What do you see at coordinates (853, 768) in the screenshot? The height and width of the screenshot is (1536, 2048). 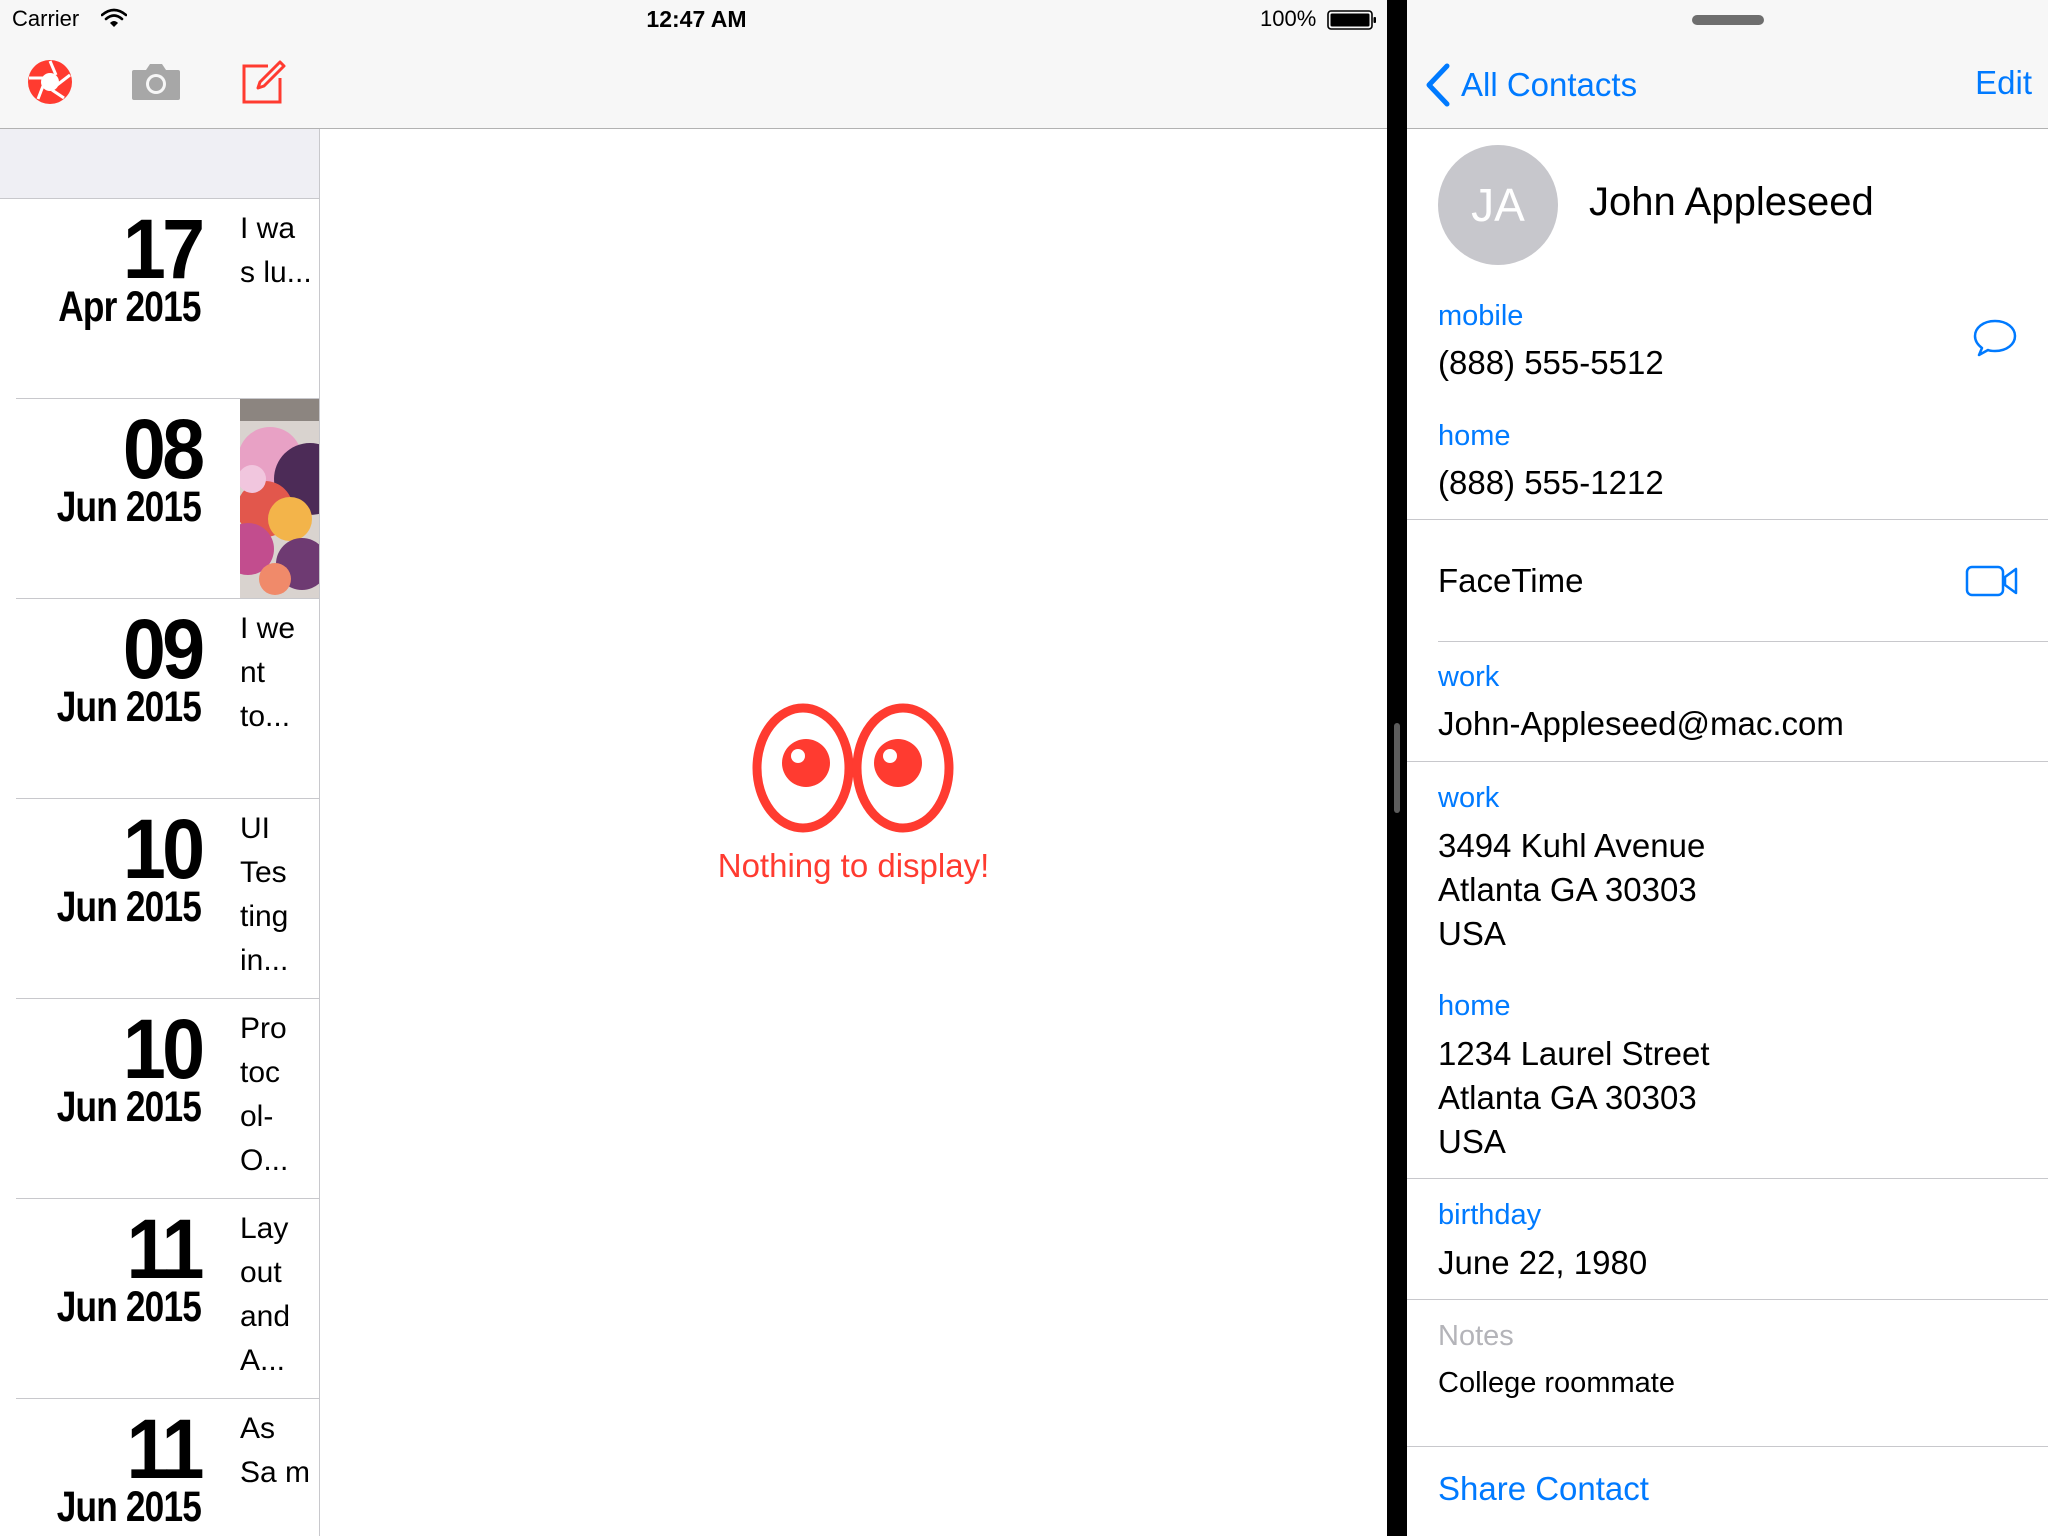 I see `googly-eyes-icon` at bounding box center [853, 768].